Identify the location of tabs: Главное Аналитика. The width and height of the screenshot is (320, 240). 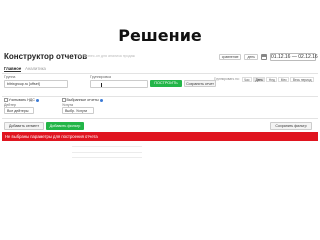
(25, 69).